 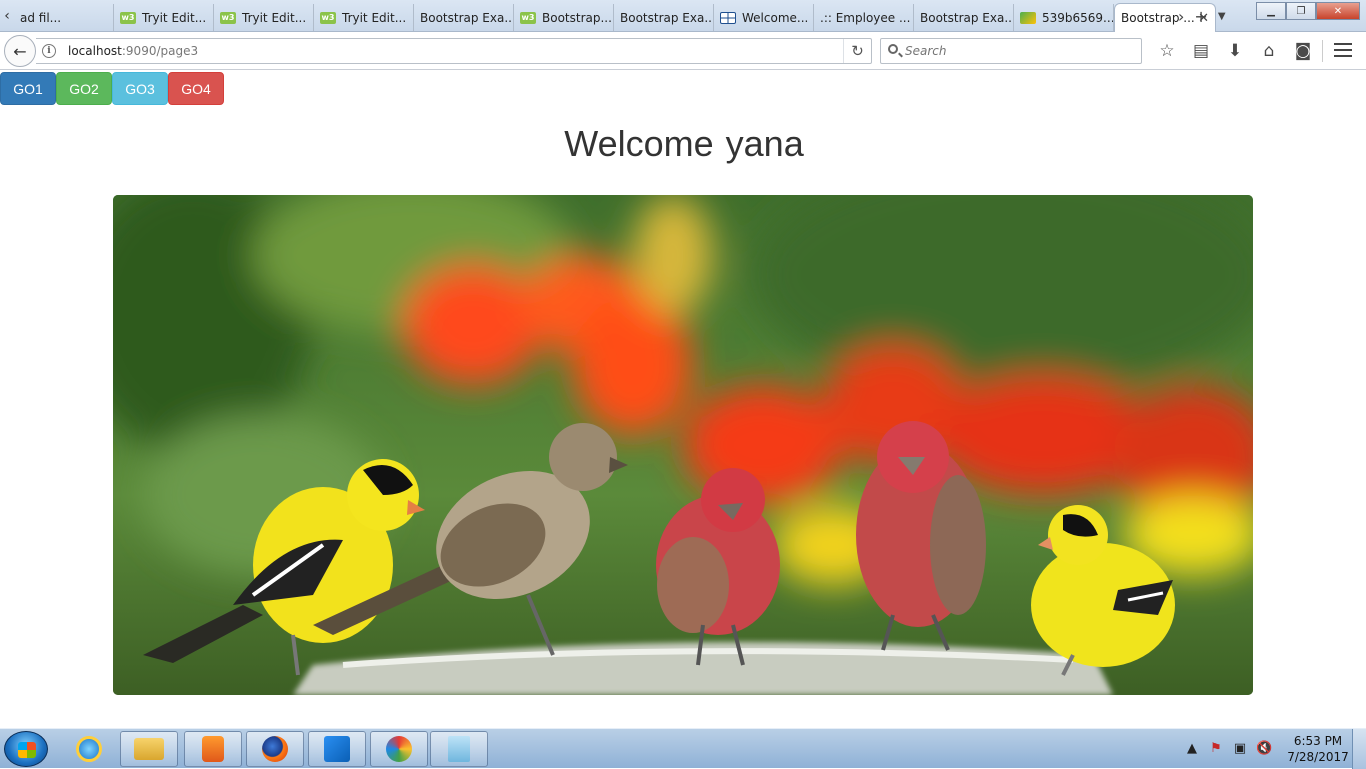 I want to click on restore-button: ❐, so click(x=1301, y=11).